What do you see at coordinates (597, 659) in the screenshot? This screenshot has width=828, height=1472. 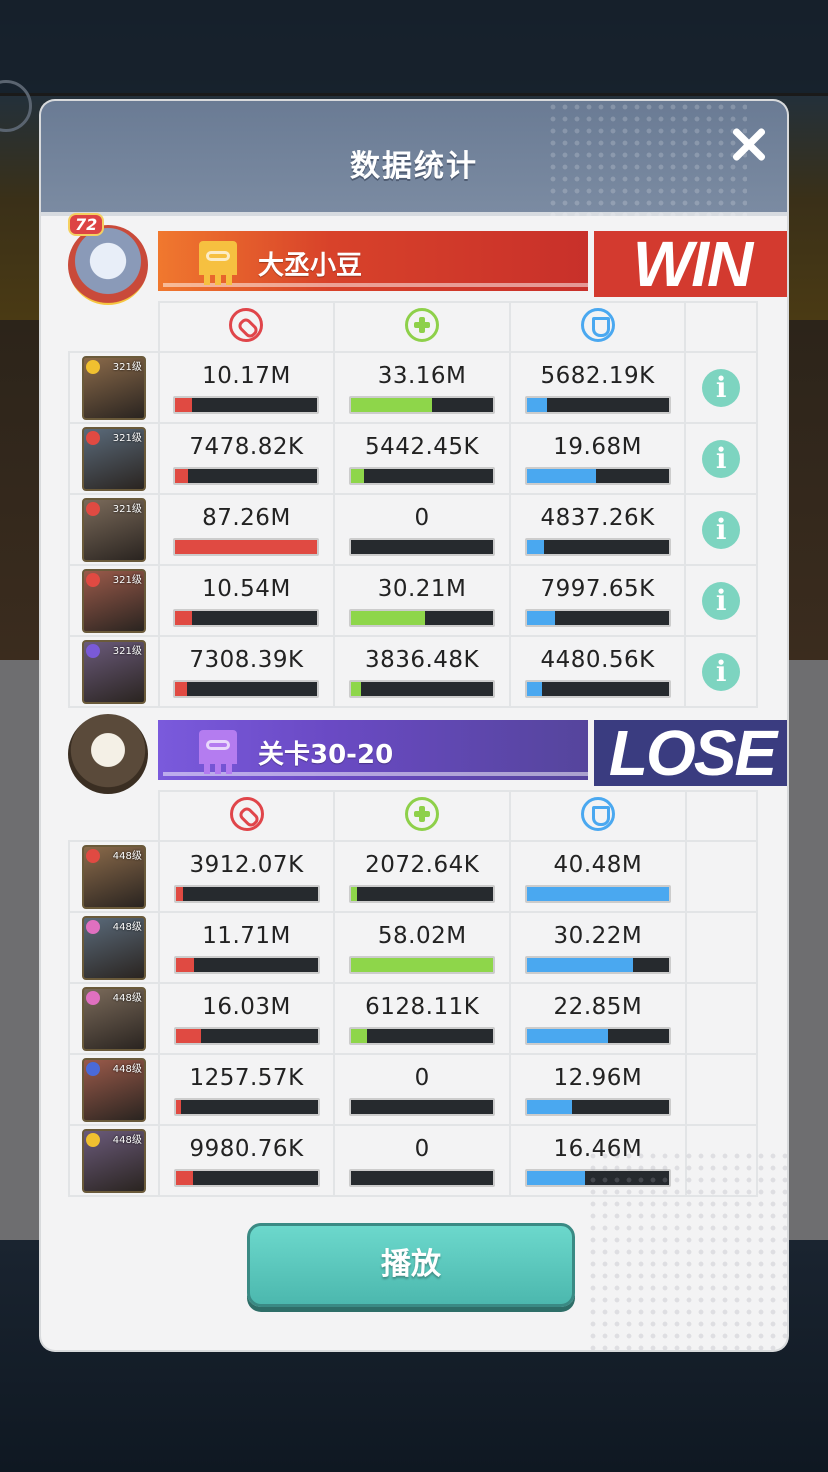 I see `defense-value: 4480.56K` at bounding box center [597, 659].